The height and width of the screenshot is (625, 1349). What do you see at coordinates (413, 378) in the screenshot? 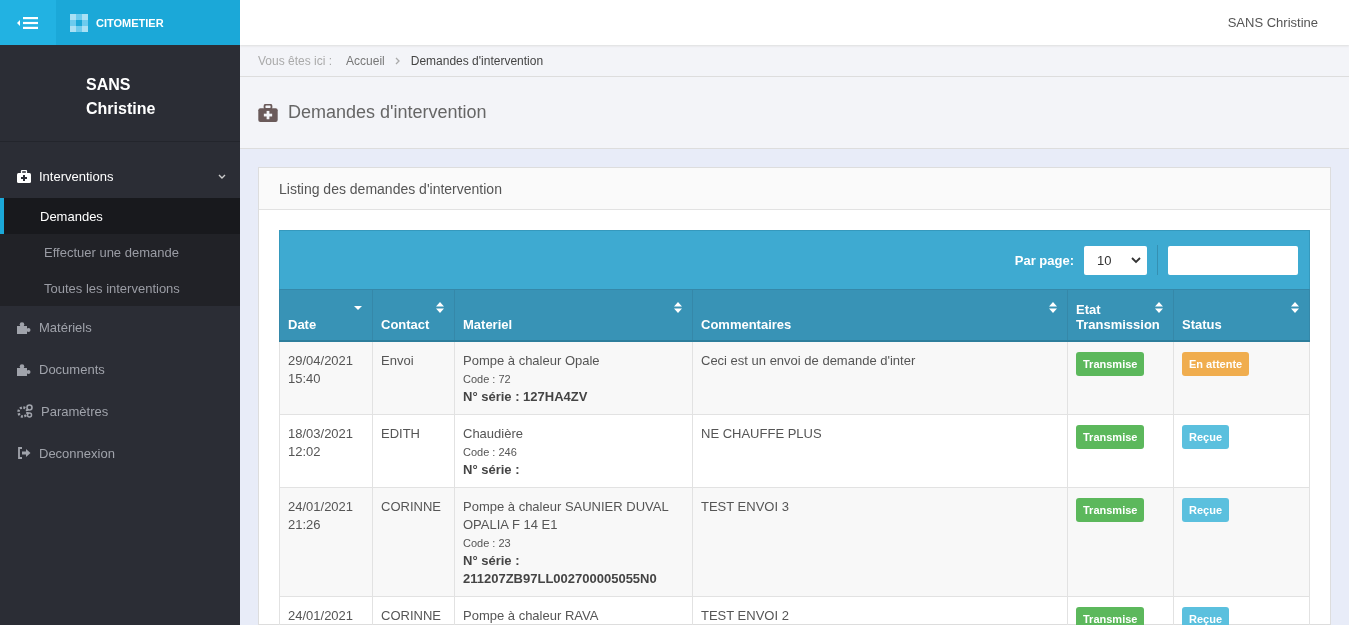
I see `contact-cell: Envoi` at bounding box center [413, 378].